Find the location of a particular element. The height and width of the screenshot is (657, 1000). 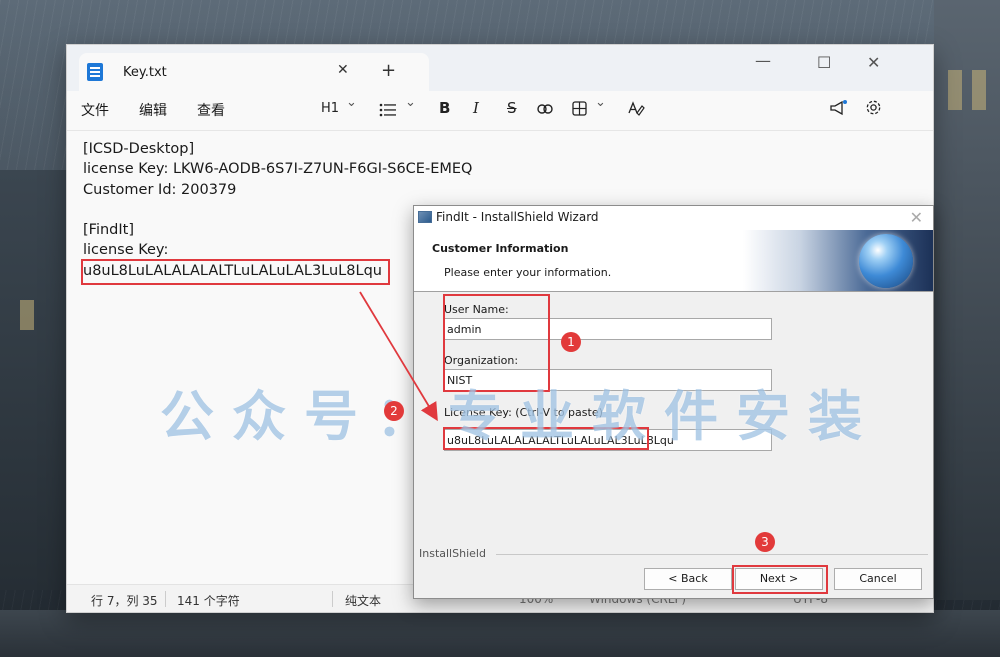

step-badge-1: 1 is located at coordinates (571, 342).